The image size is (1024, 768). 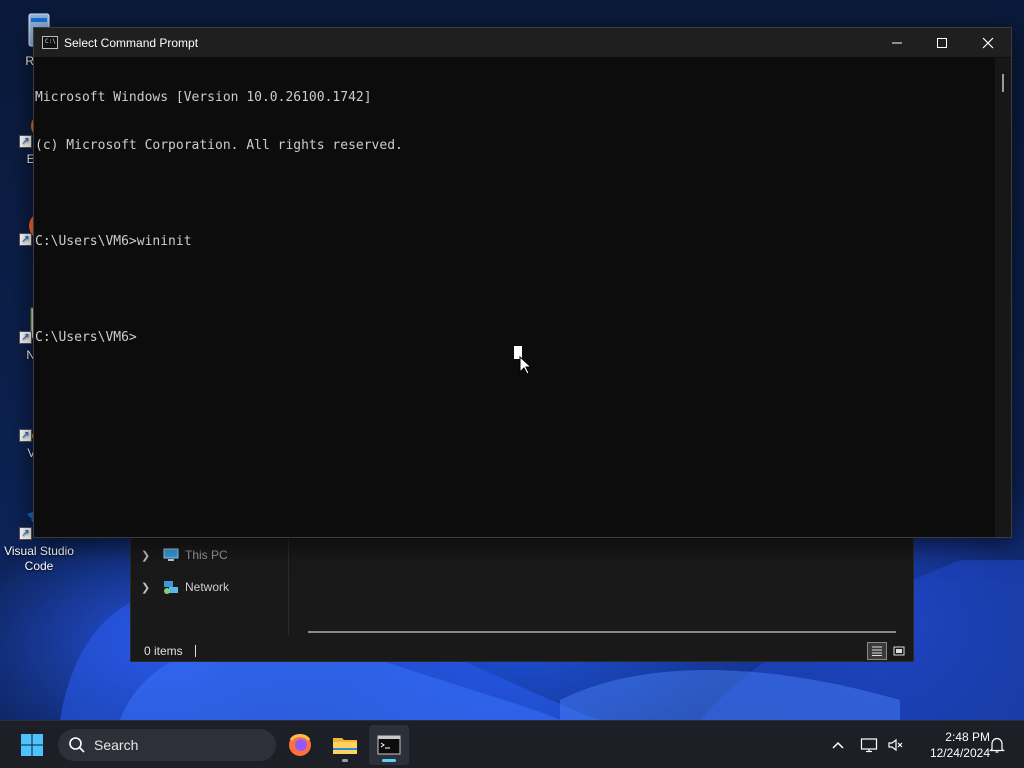 I want to click on start-button, so click(x=32, y=745).